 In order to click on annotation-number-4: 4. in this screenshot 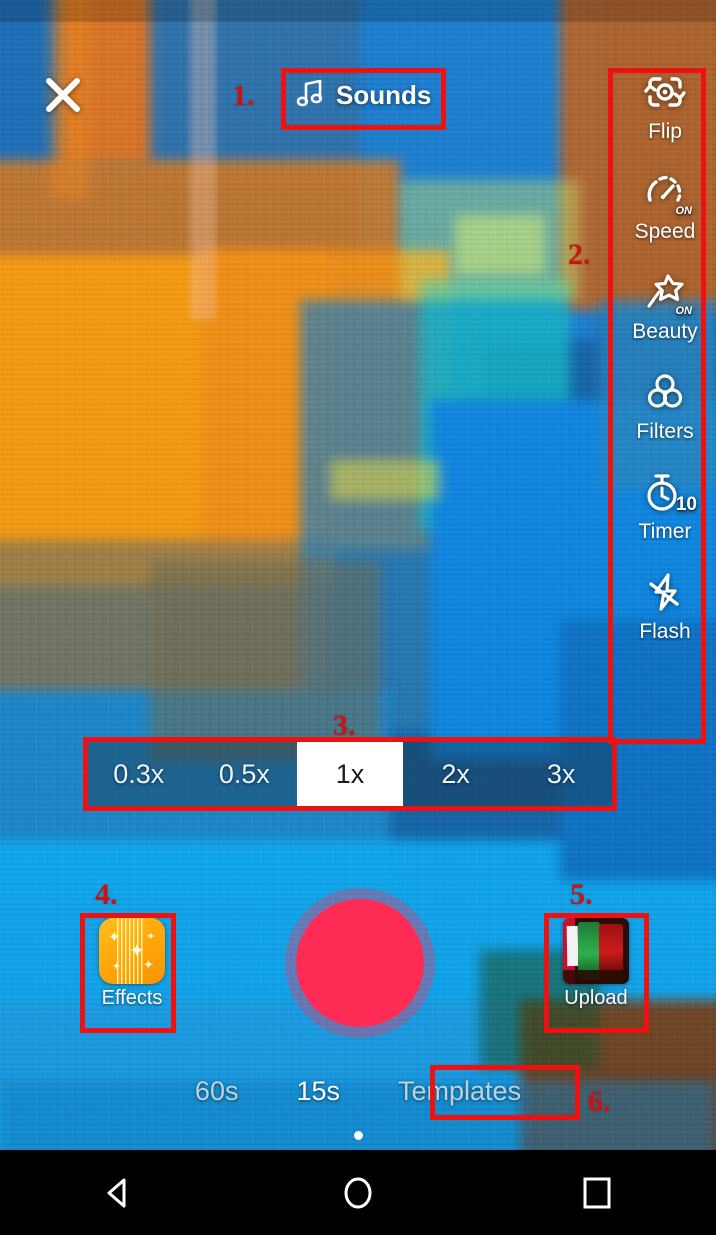, I will do `click(106, 894)`.